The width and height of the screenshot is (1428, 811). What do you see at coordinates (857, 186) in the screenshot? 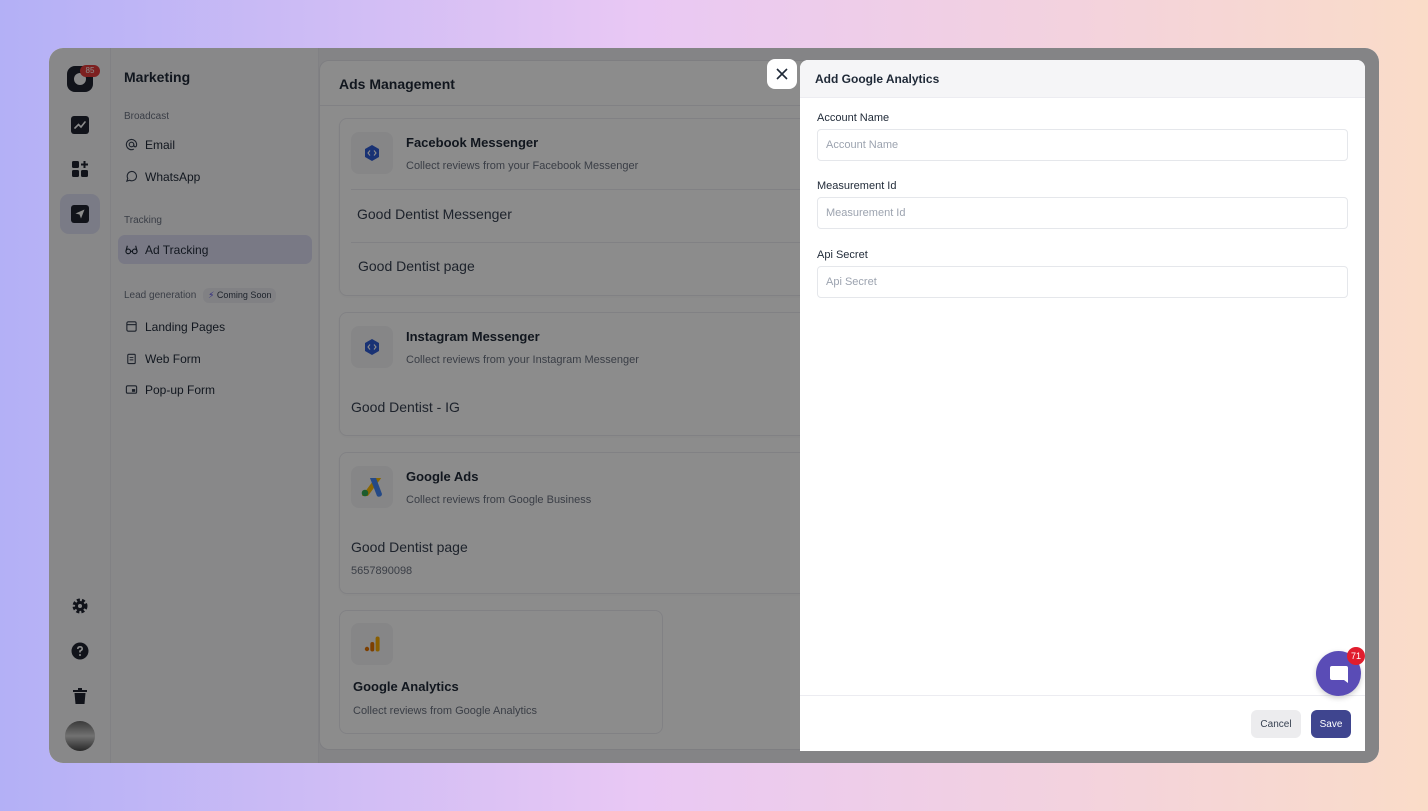
I see `measurement-id-label: Measurement Id` at bounding box center [857, 186].